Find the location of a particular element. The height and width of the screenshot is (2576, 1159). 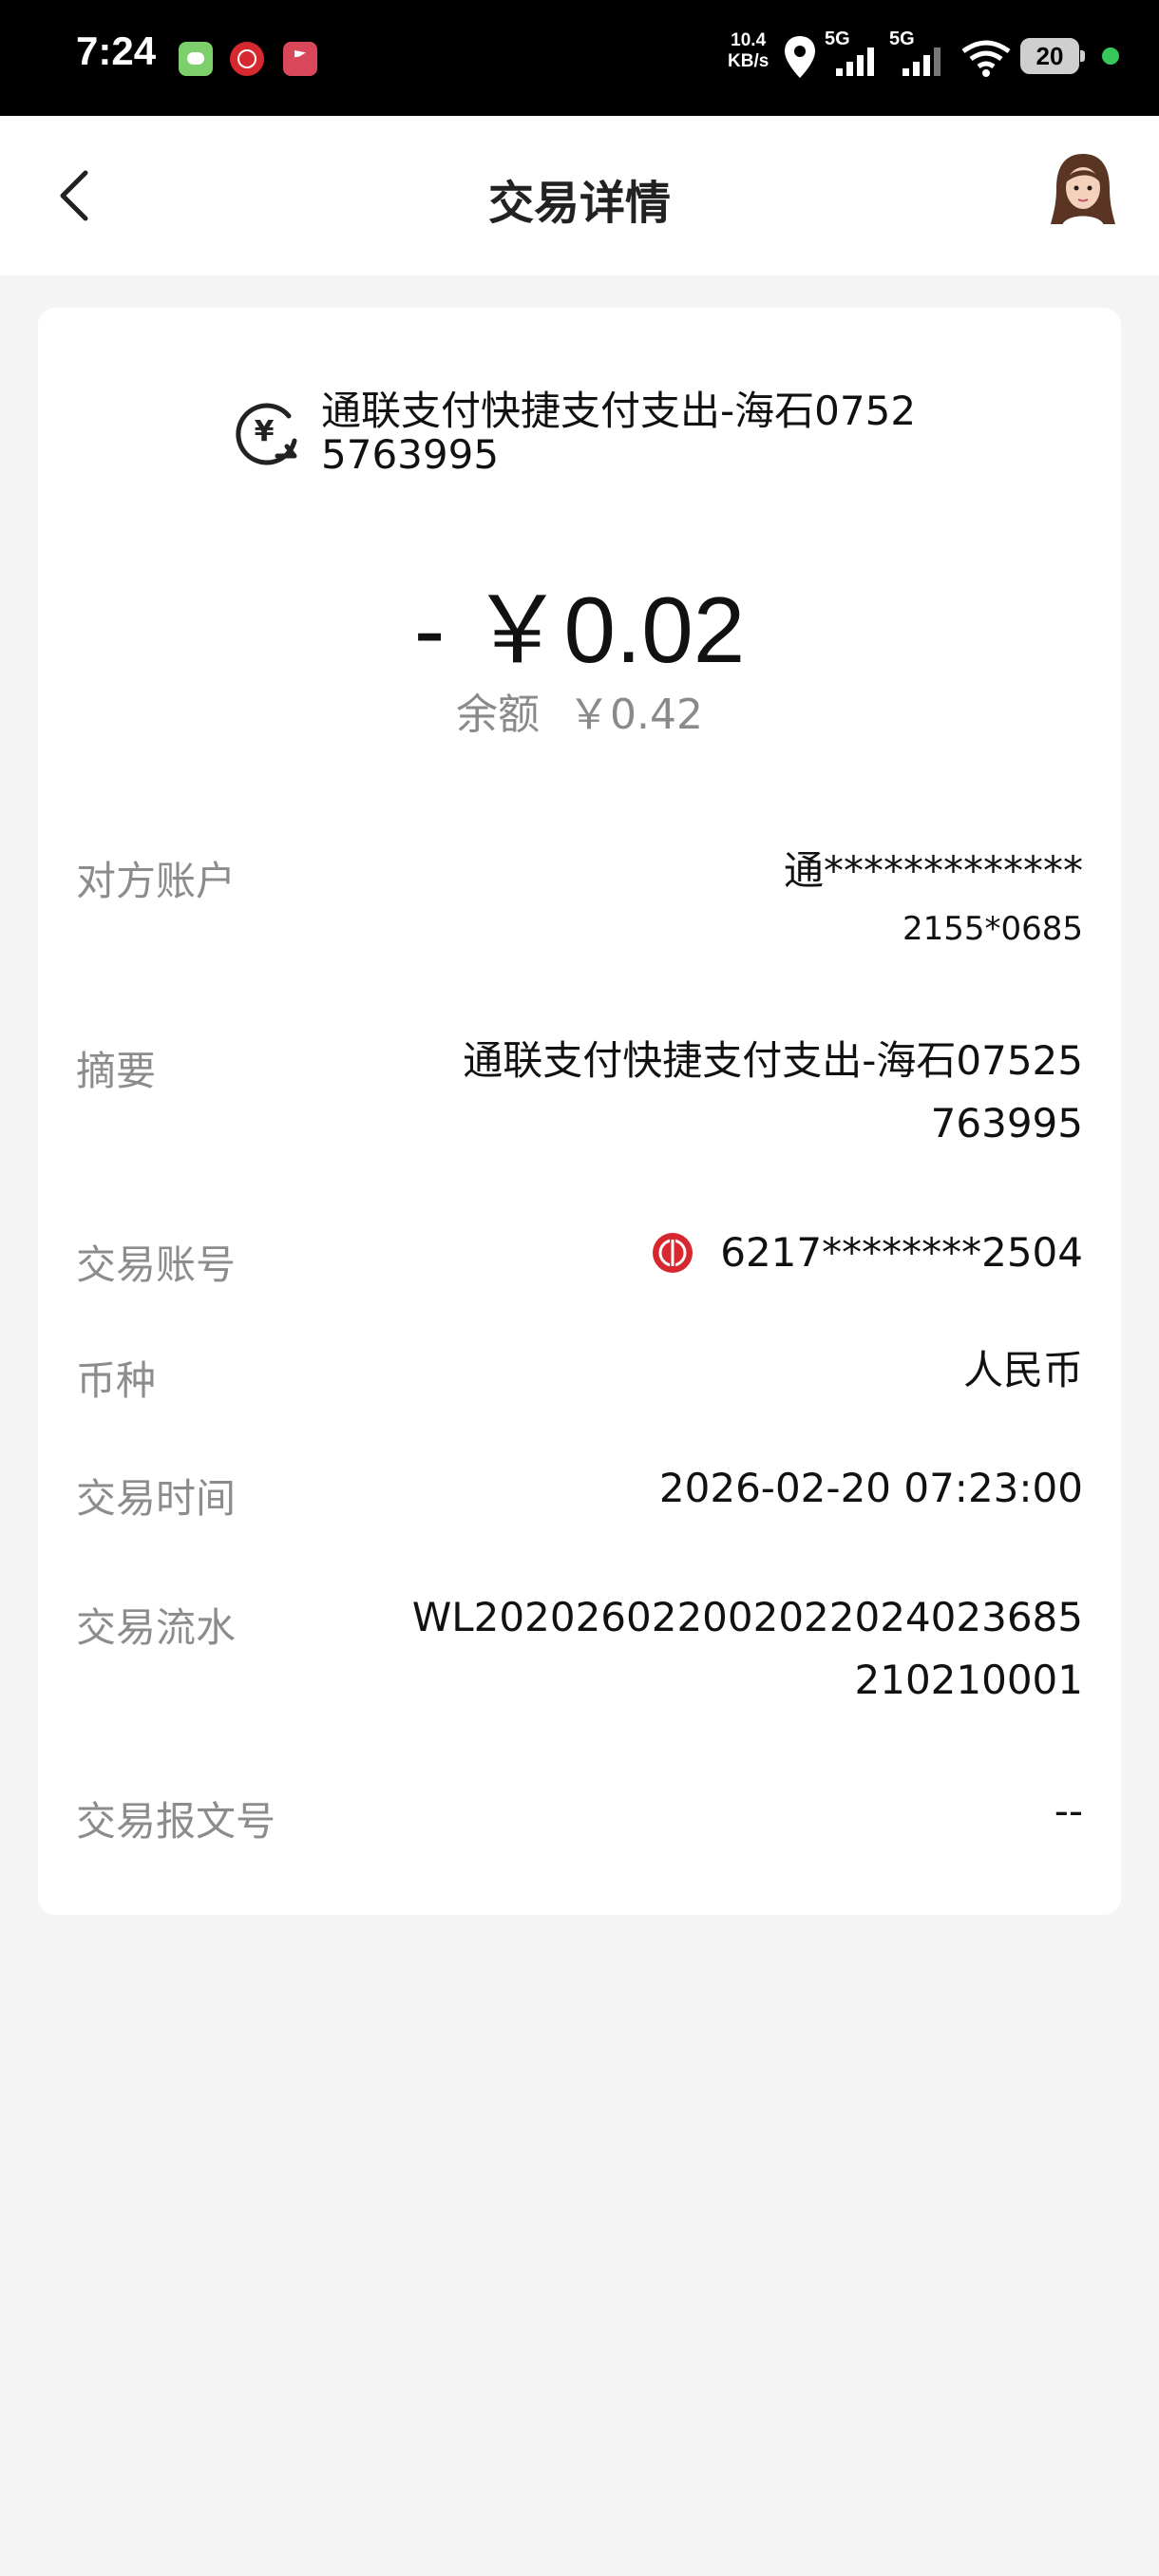

yuan-exchange-icon: ¥ is located at coordinates (266, 434).